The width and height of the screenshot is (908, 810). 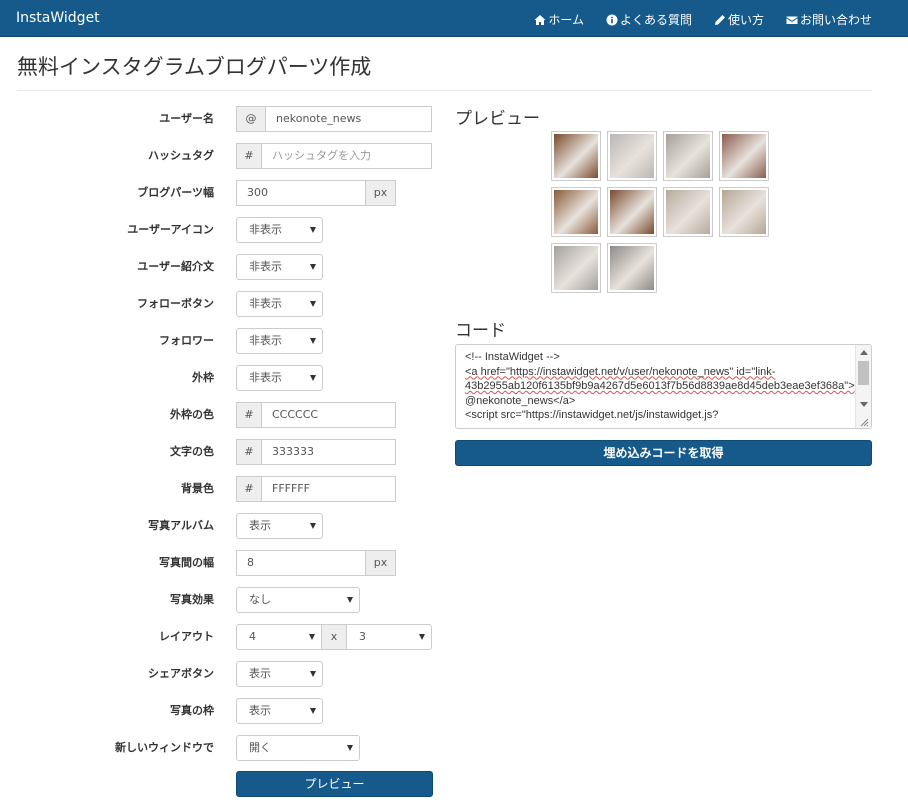 What do you see at coordinates (362, 636) in the screenshot?
I see `layout-rows-value: 3` at bounding box center [362, 636].